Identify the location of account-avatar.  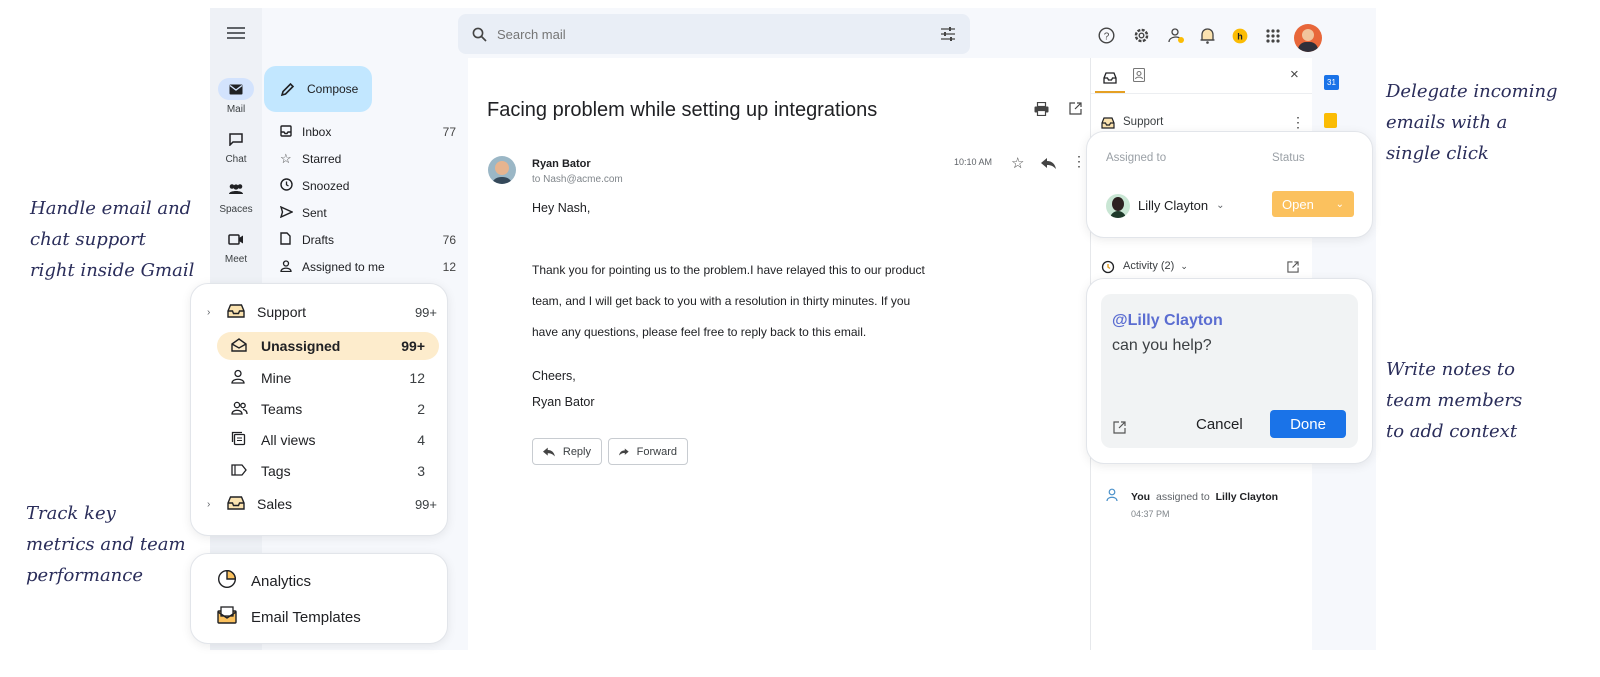
(1308, 38).